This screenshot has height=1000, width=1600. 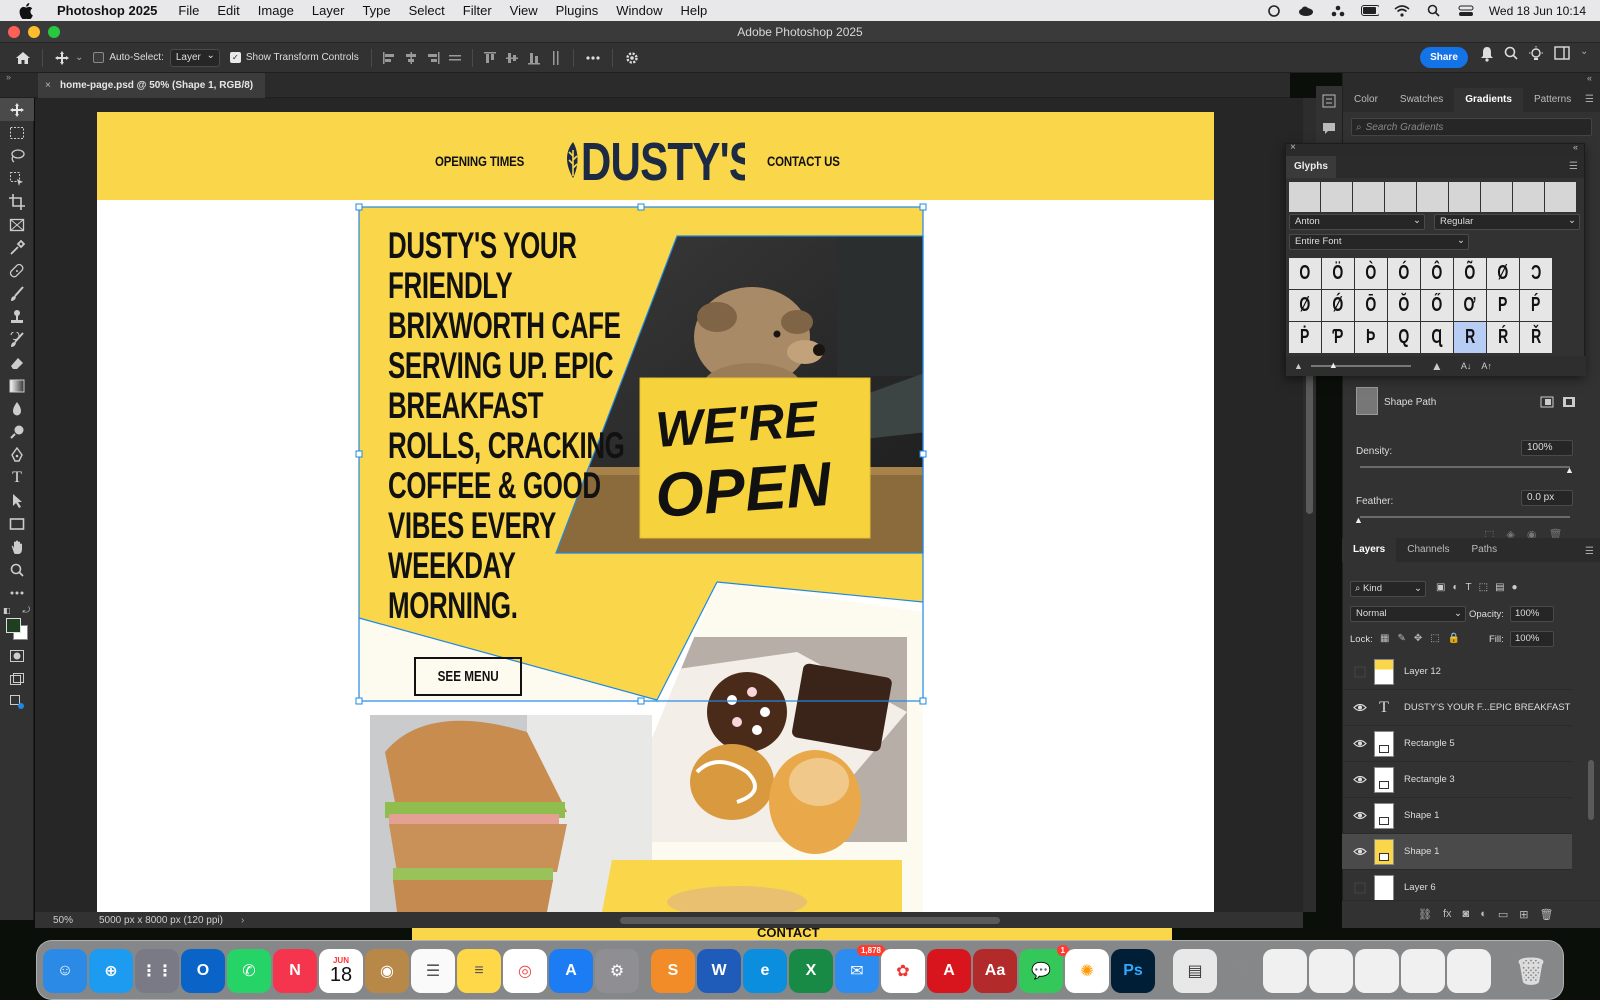 I want to click on recent-document-thumbnail, so click(x=1423, y=971).